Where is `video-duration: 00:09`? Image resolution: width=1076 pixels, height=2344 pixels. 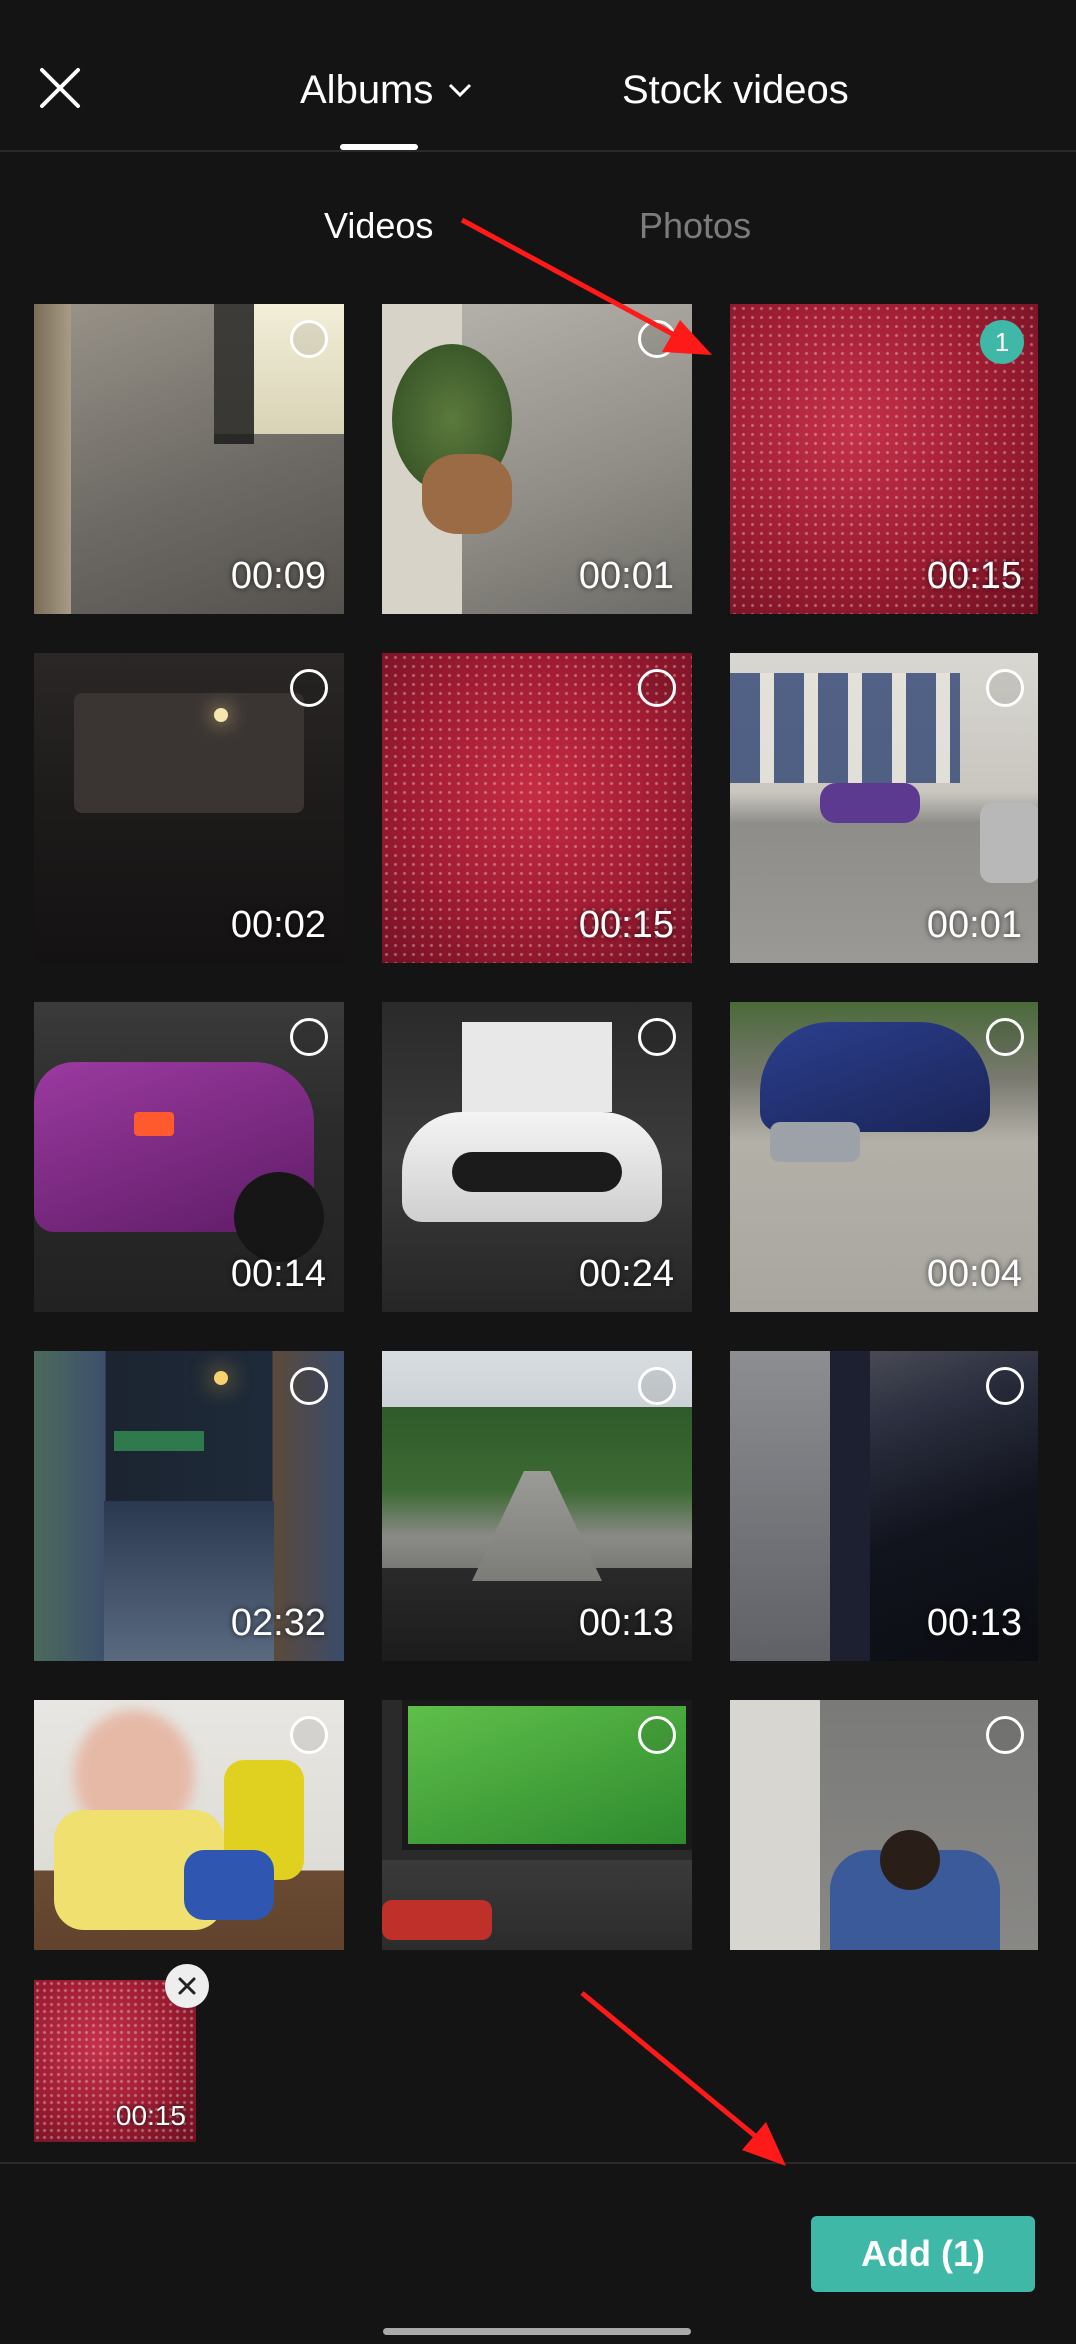
video-duration: 00:09 is located at coordinates (278, 576).